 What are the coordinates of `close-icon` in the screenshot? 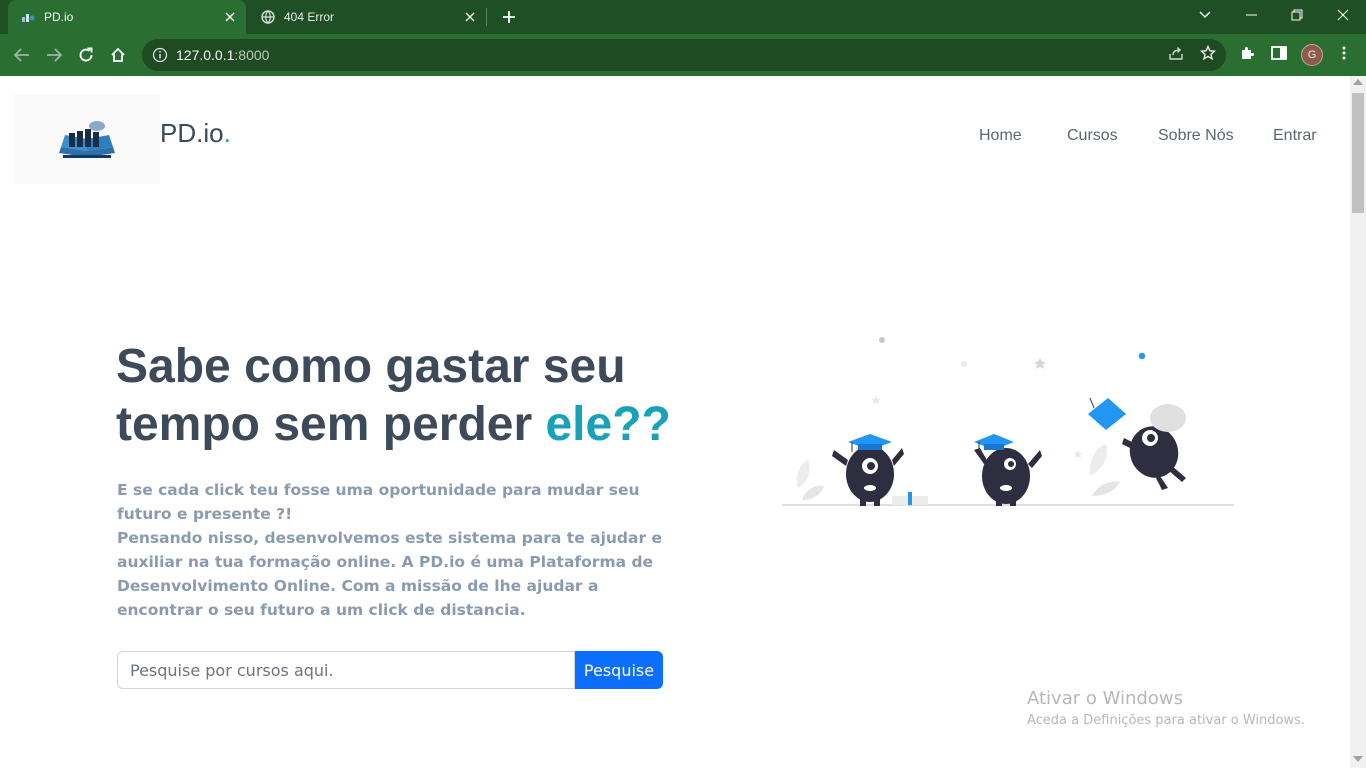 It's located at (1343, 15).